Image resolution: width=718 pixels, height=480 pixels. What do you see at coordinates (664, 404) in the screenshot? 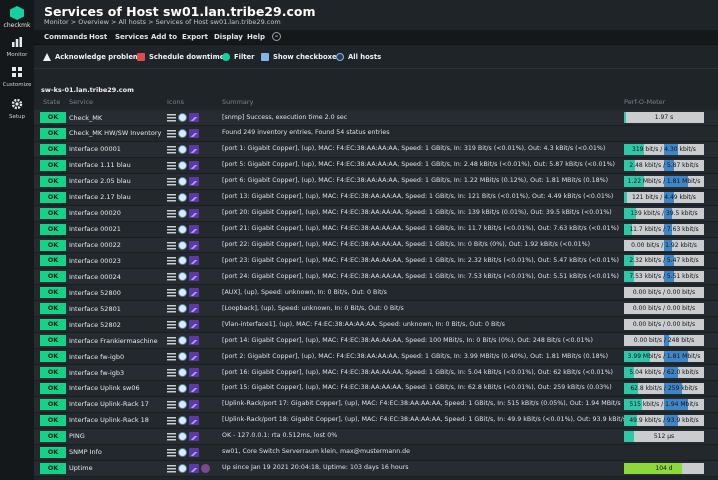
I see `perf-o-meter: 515 kbit/s / 1.94 Mbit/s` at bounding box center [664, 404].